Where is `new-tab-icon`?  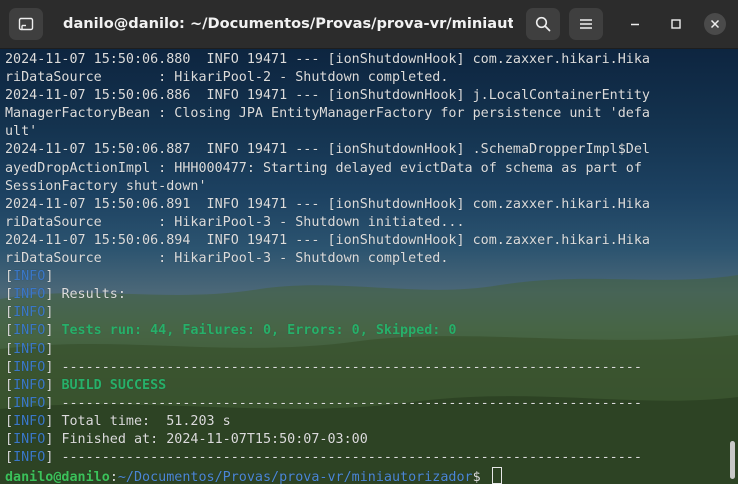
new-tab-icon is located at coordinates (26, 24).